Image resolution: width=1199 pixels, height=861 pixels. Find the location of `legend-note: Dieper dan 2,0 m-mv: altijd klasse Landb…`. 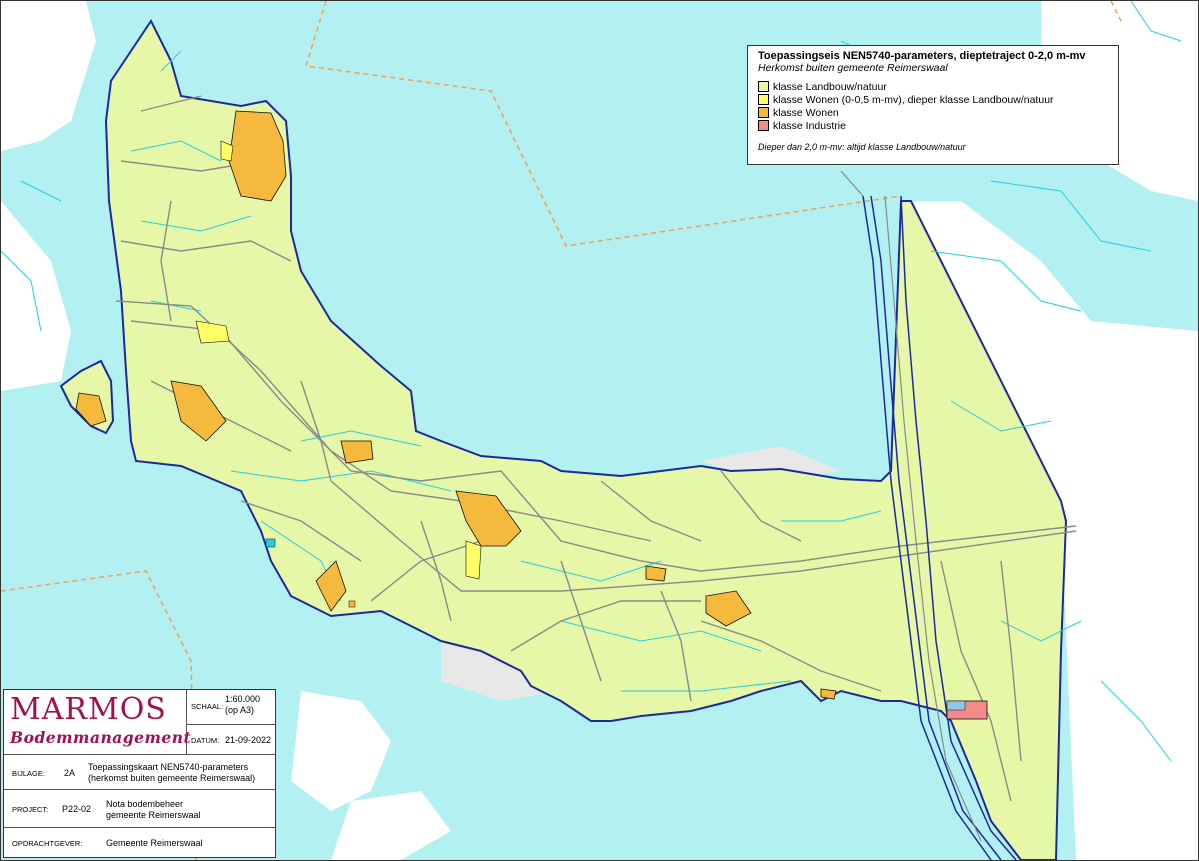

legend-note: Dieper dan 2,0 m-mv: altijd klasse Landb… is located at coordinates (862, 147).